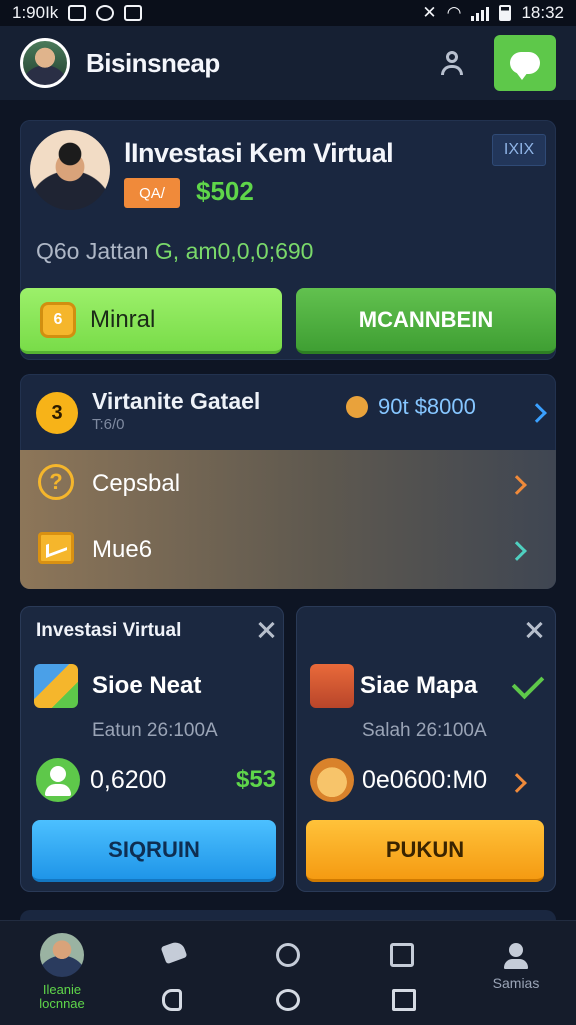  I want to click on bottom-navigation: Ileanie locnnae Samias, so click(288, 972).